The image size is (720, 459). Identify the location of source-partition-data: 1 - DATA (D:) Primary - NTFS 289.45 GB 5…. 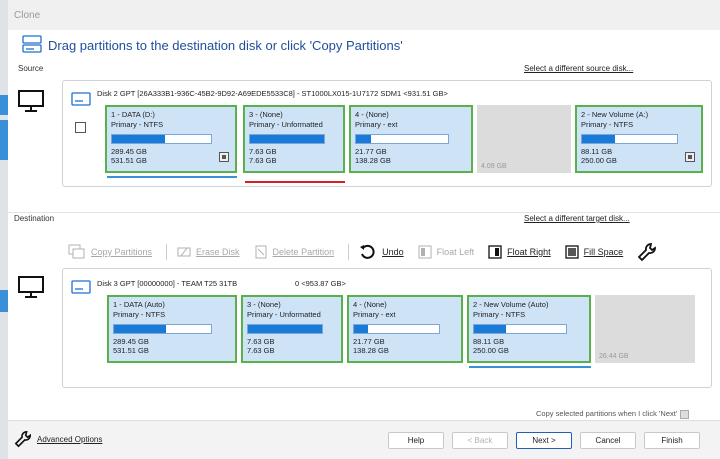
(171, 139).